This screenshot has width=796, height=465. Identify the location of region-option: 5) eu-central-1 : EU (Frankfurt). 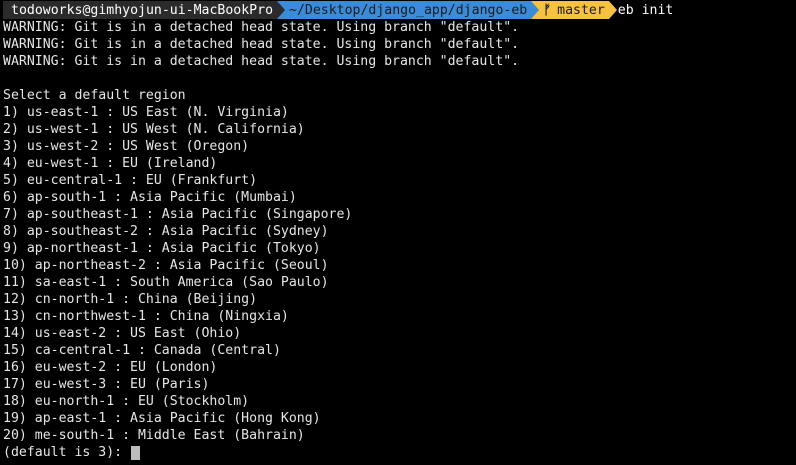
(130, 180).